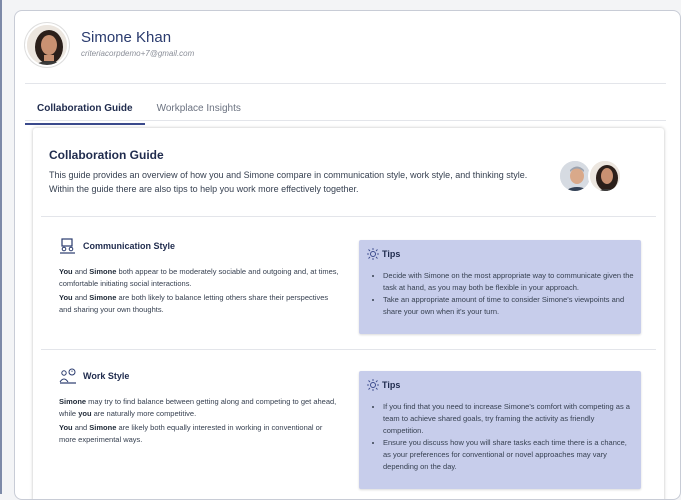  Describe the element at coordinates (605, 176) in the screenshot. I see `avatar-simone` at that location.